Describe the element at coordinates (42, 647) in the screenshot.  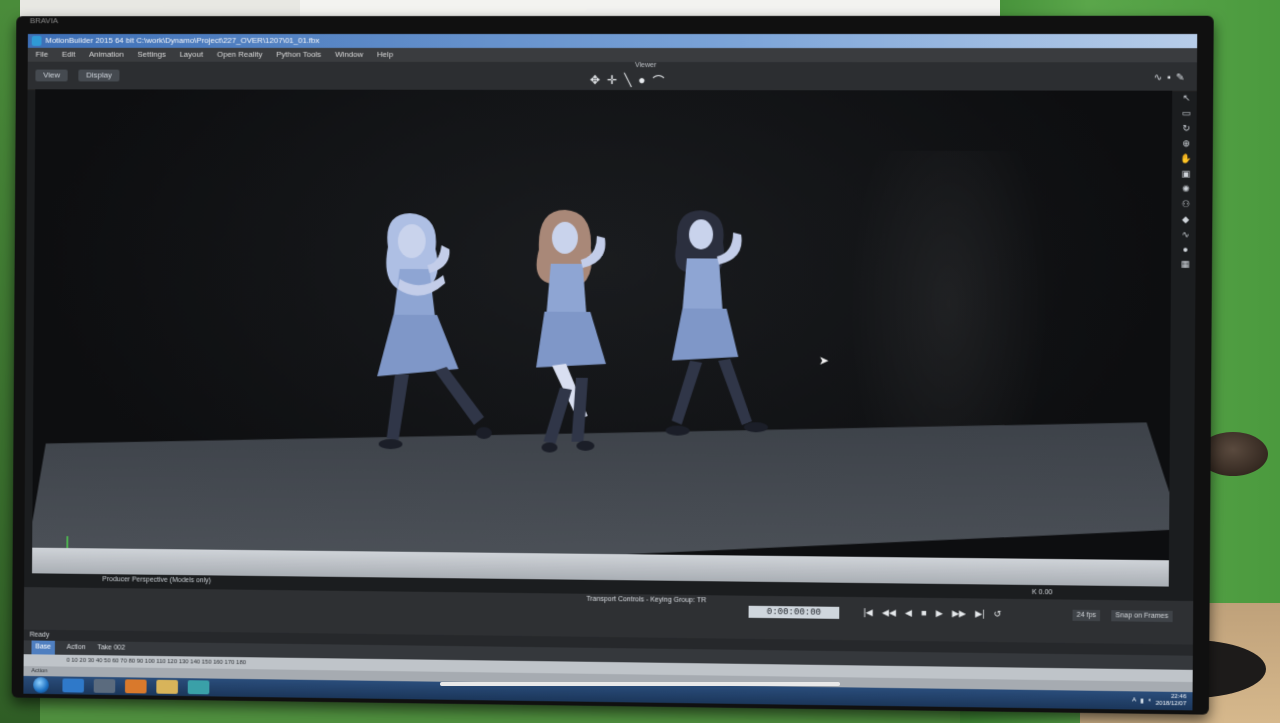
I see `base-layer-tab: Base` at that location.